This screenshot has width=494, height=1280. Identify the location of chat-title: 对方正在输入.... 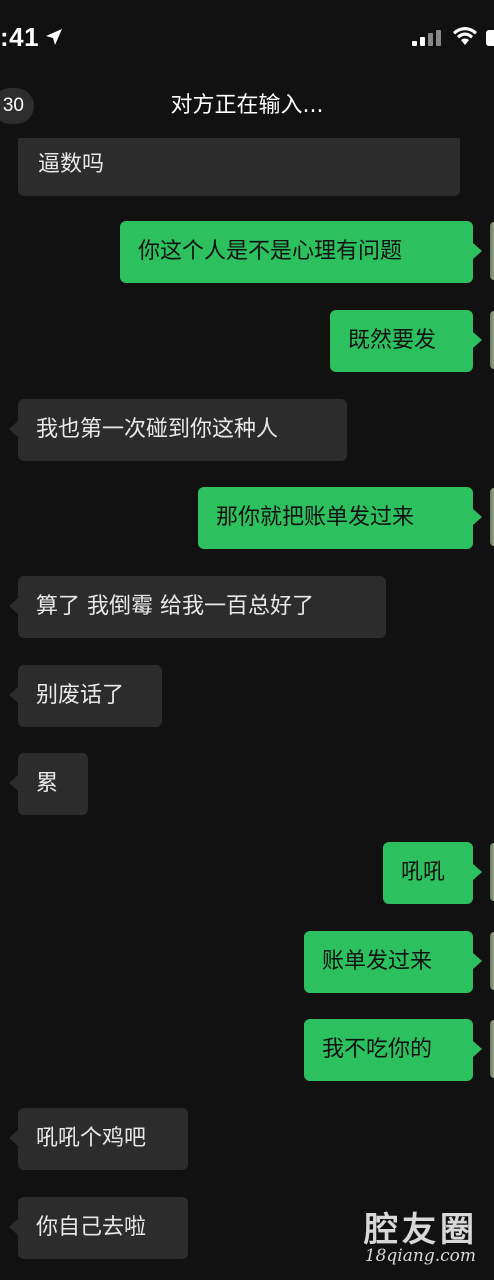
(247, 105).